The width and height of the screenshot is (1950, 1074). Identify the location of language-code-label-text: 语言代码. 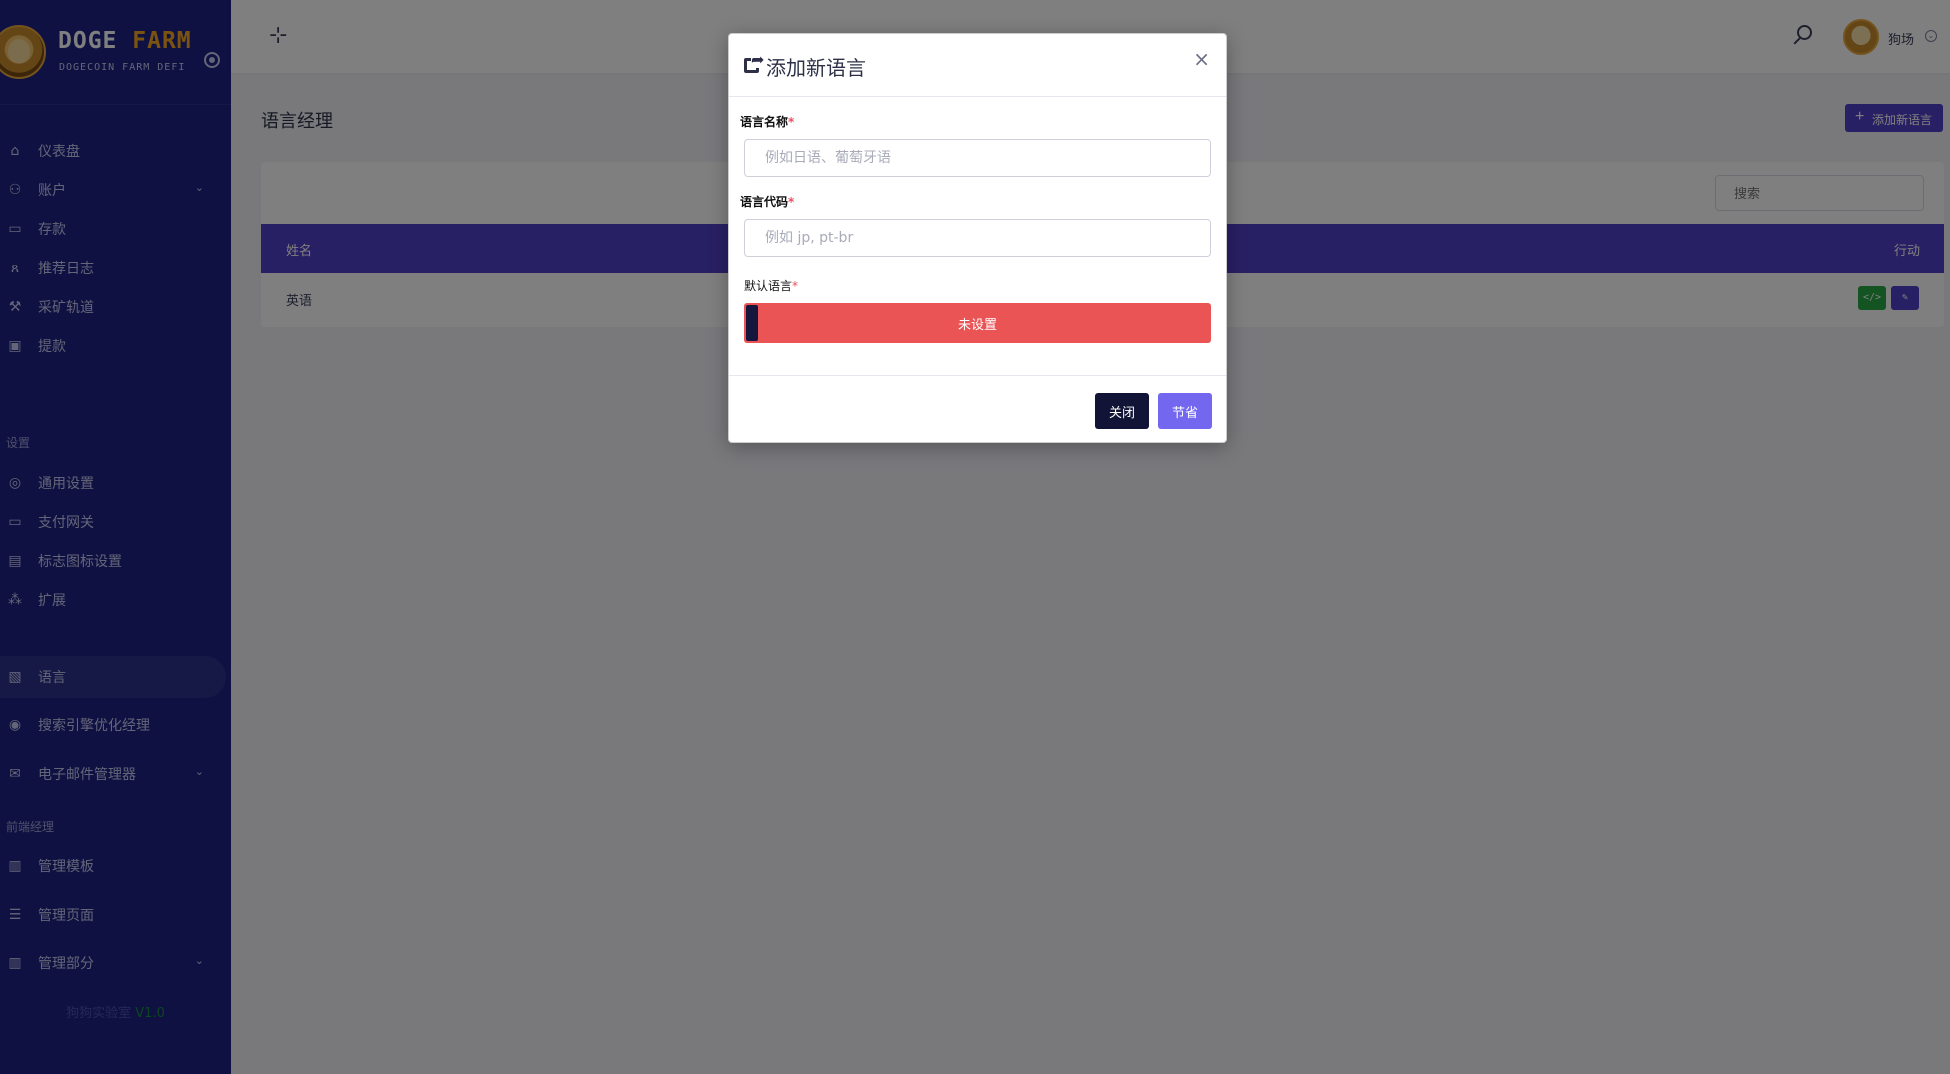
(764, 202).